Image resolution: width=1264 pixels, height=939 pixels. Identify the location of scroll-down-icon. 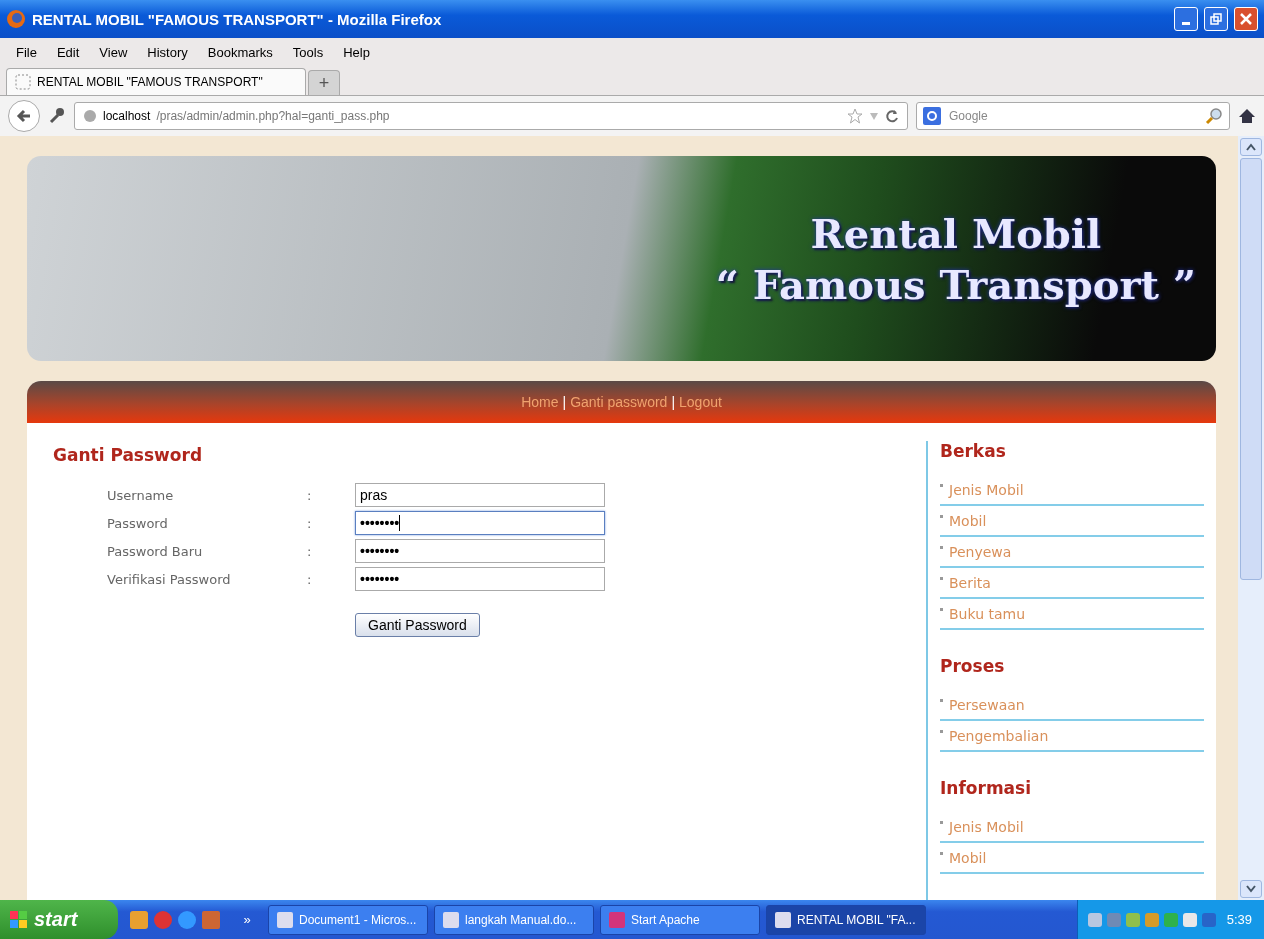
(1251, 889).